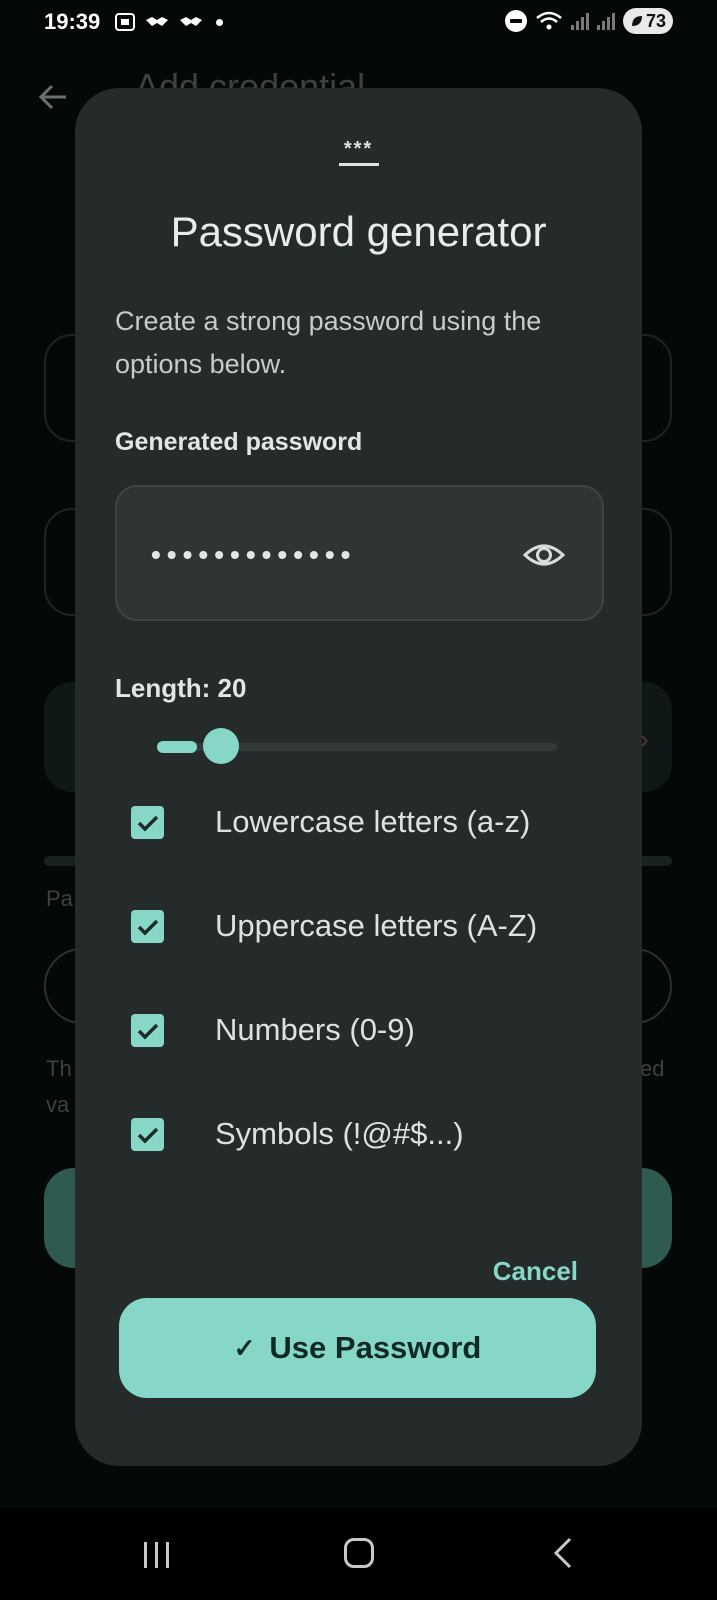 This screenshot has height=1600, width=717. I want to click on screenshot-icon, so click(125, 22).